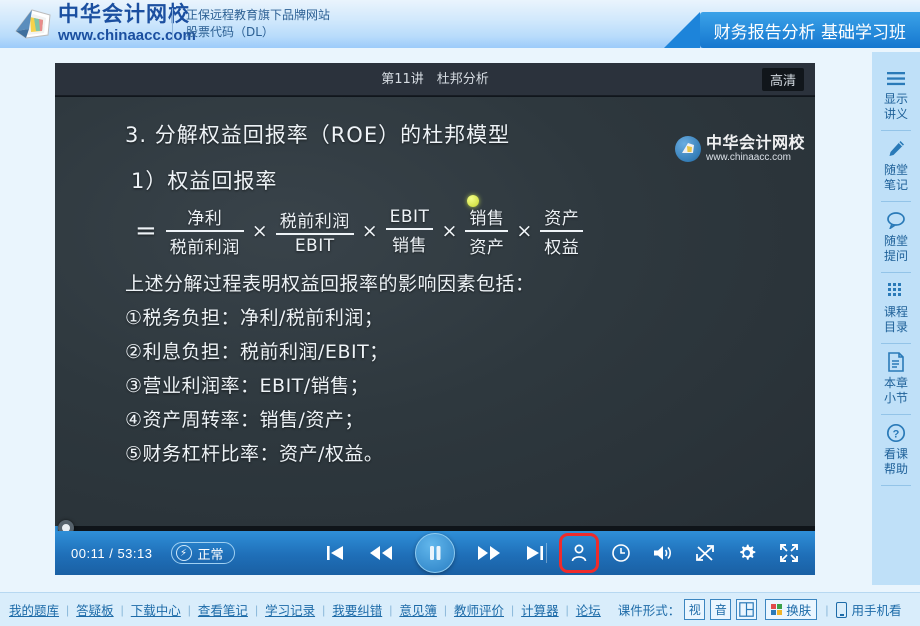 Image resolution: width=920 pixels, height=626 pixels. I want to click on change-skin-button: 换肤, so click(791, 609).